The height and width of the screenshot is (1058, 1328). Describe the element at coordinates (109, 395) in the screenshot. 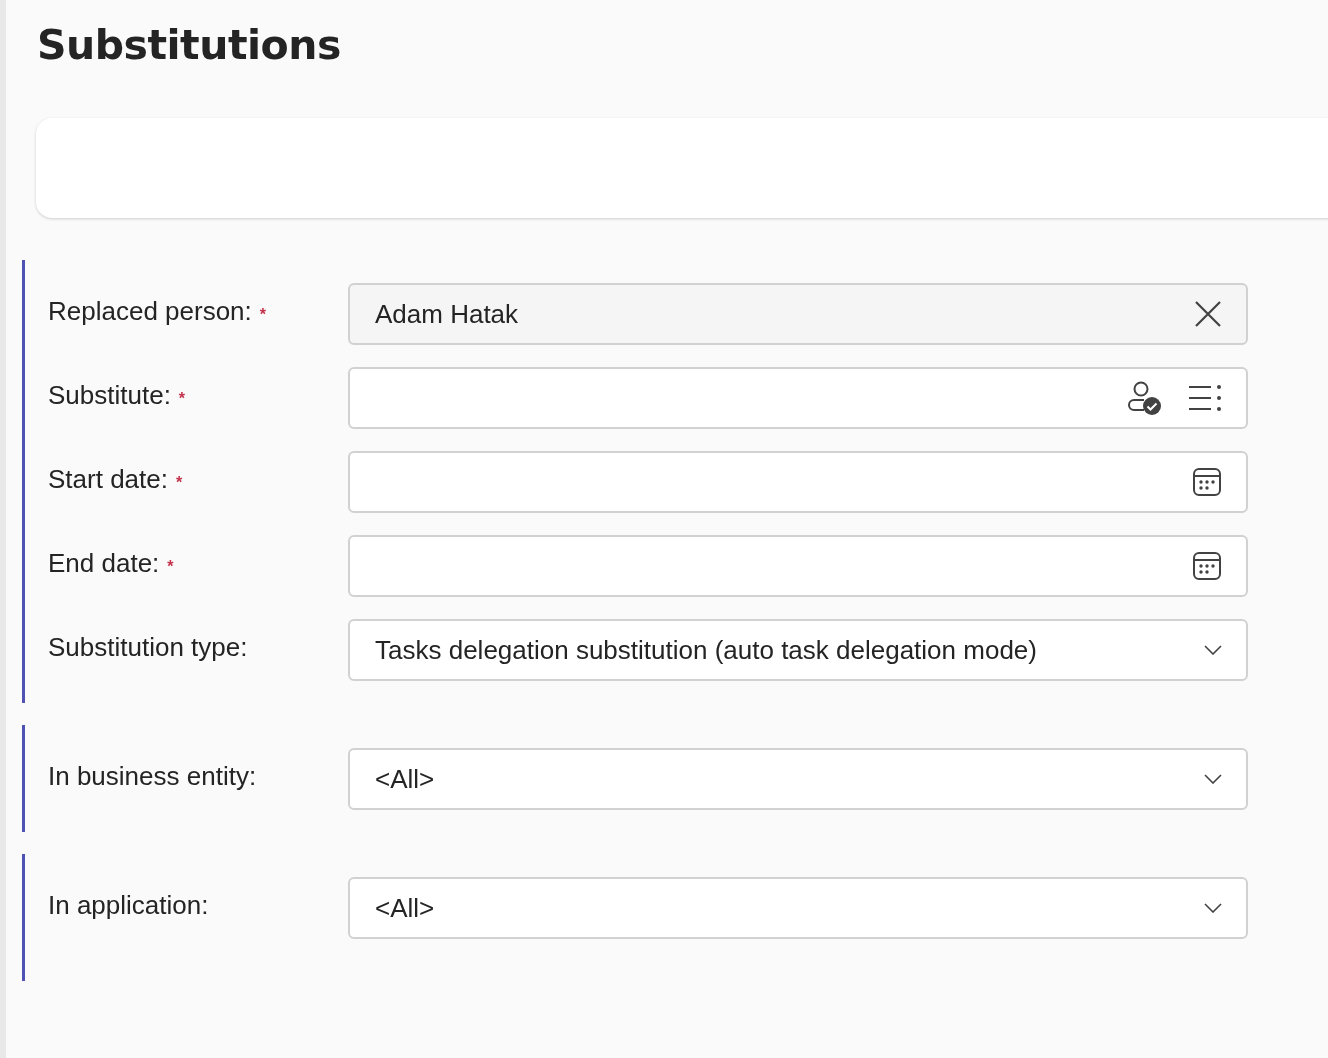

I see `field-label: Substitute:` at that location.